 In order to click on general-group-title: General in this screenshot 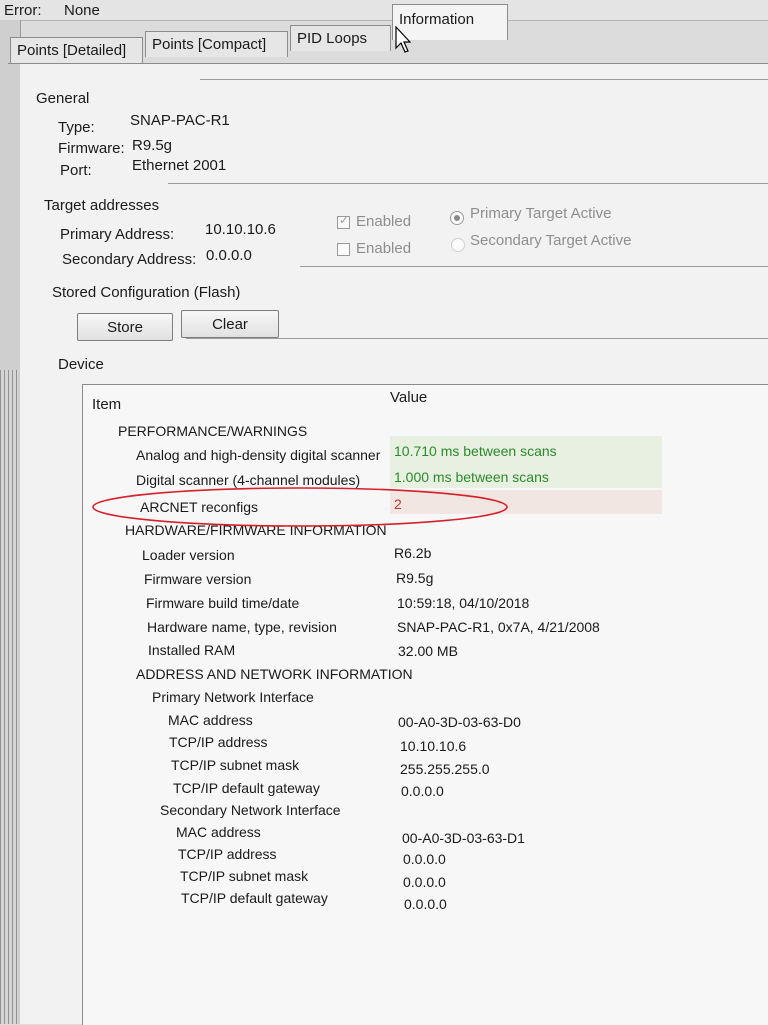, I will do `click(63, 98)`.